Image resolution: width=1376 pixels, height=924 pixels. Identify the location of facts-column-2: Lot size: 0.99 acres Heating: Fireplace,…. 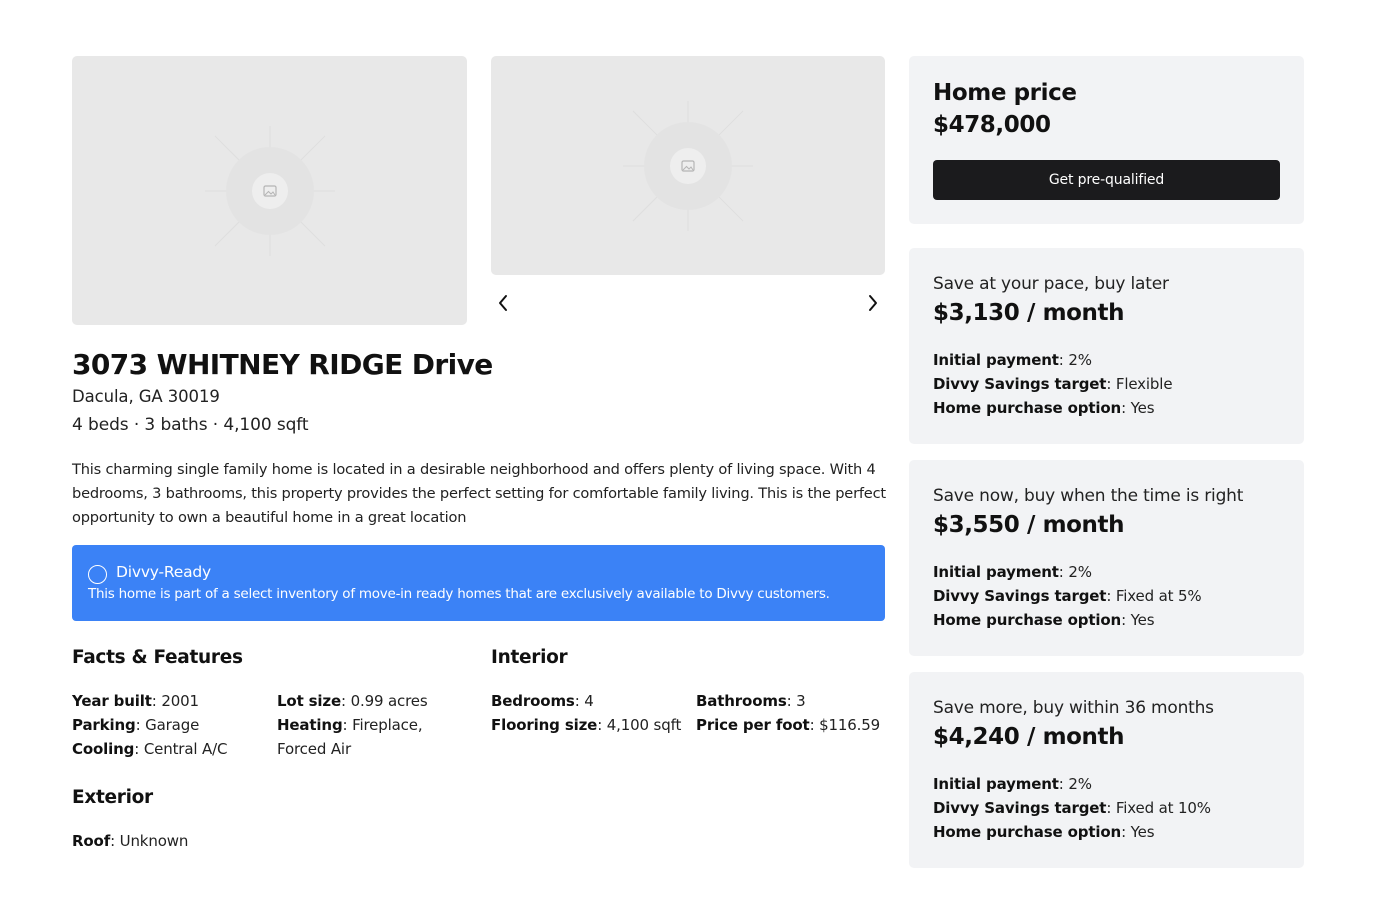
(371, 725).